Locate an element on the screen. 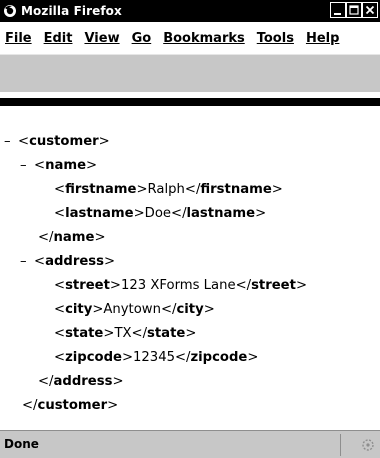  menu-bookmarks: Bookmarks is located at coordinates (204, 38).